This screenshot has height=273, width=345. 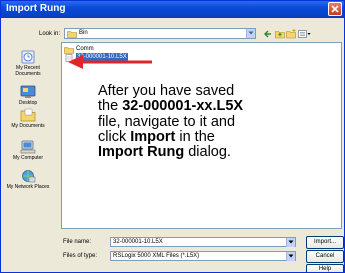 What do you see at coordinates (160, 33) in the screenshot?
I see `look-in-dropdown: Bin` at bounding box center [160, 33].